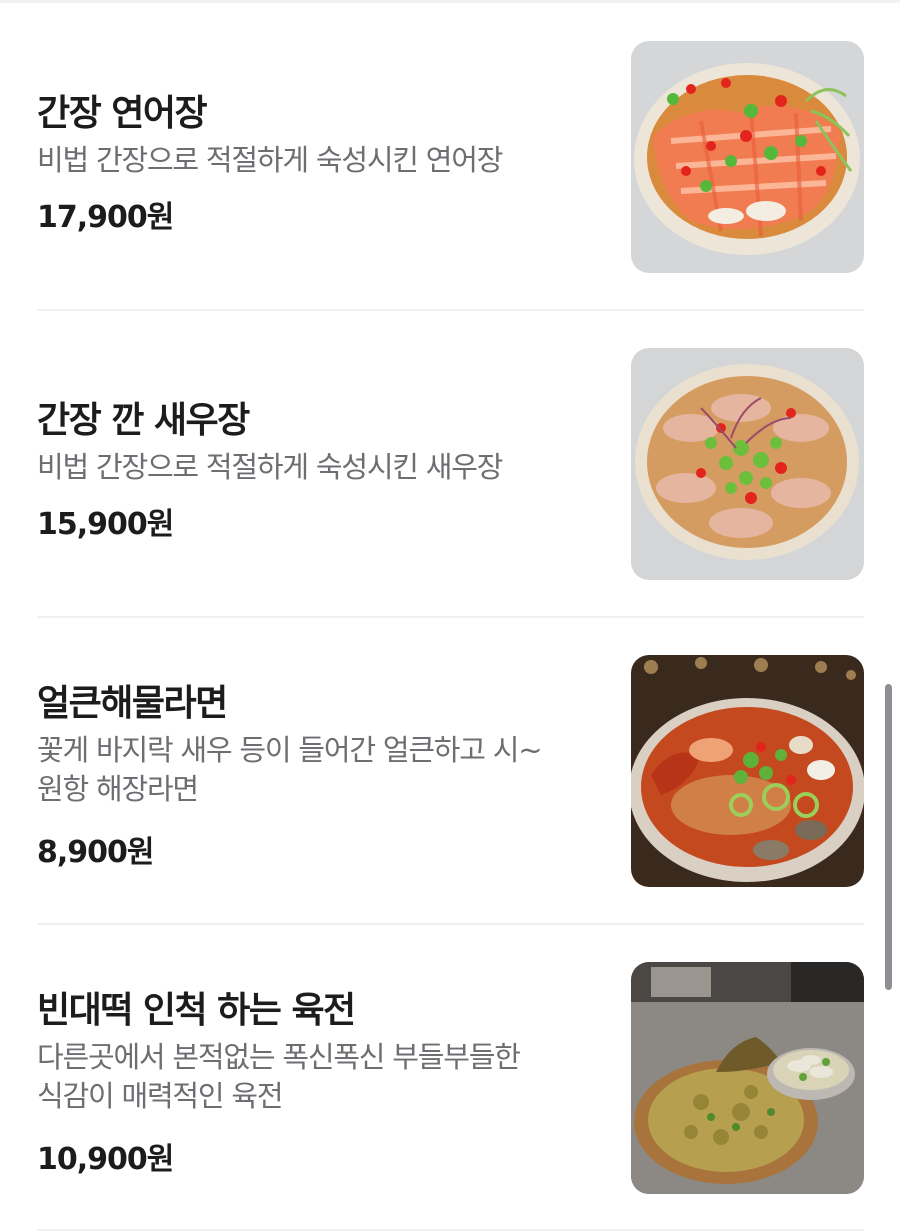 This screenshot has height=1231, width=900. What do you see at coordinates (105, 524) in the screenshot?
I see `menu-item-price: 15,900원` at bounding box center [105, 524].